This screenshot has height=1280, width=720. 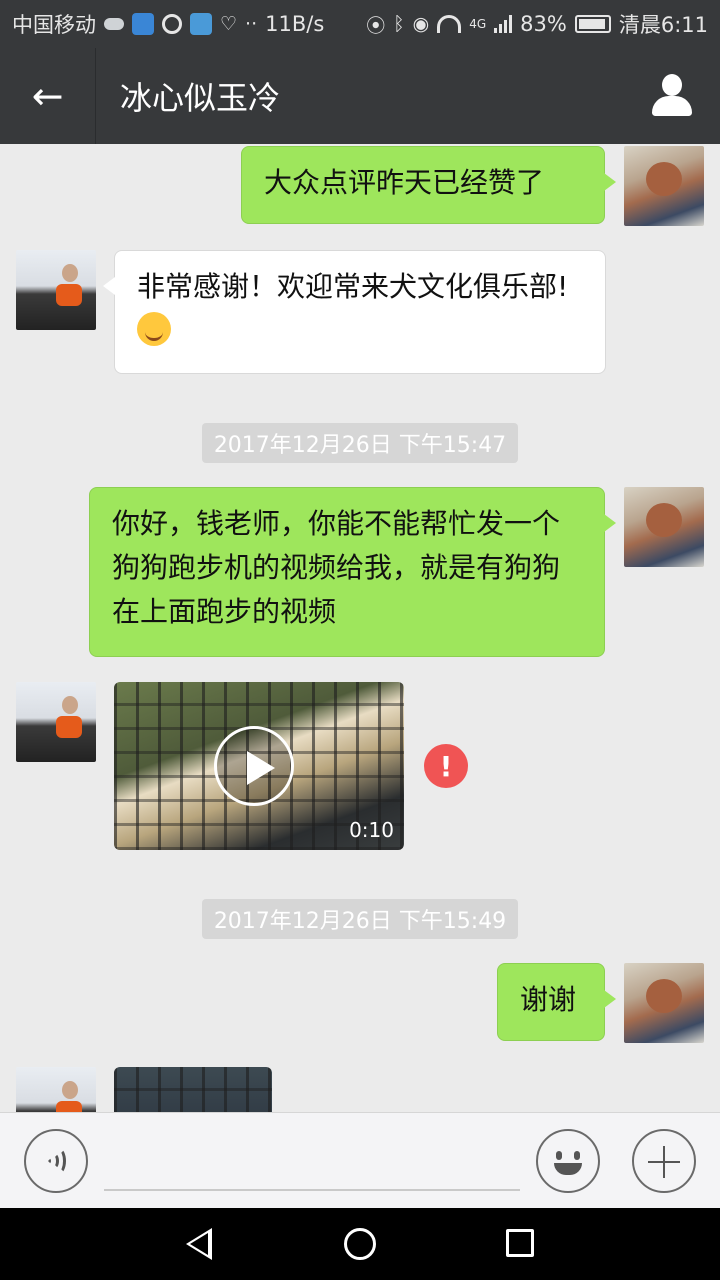 I want to click on video-message: 0:10, so click(x=259, y=766).